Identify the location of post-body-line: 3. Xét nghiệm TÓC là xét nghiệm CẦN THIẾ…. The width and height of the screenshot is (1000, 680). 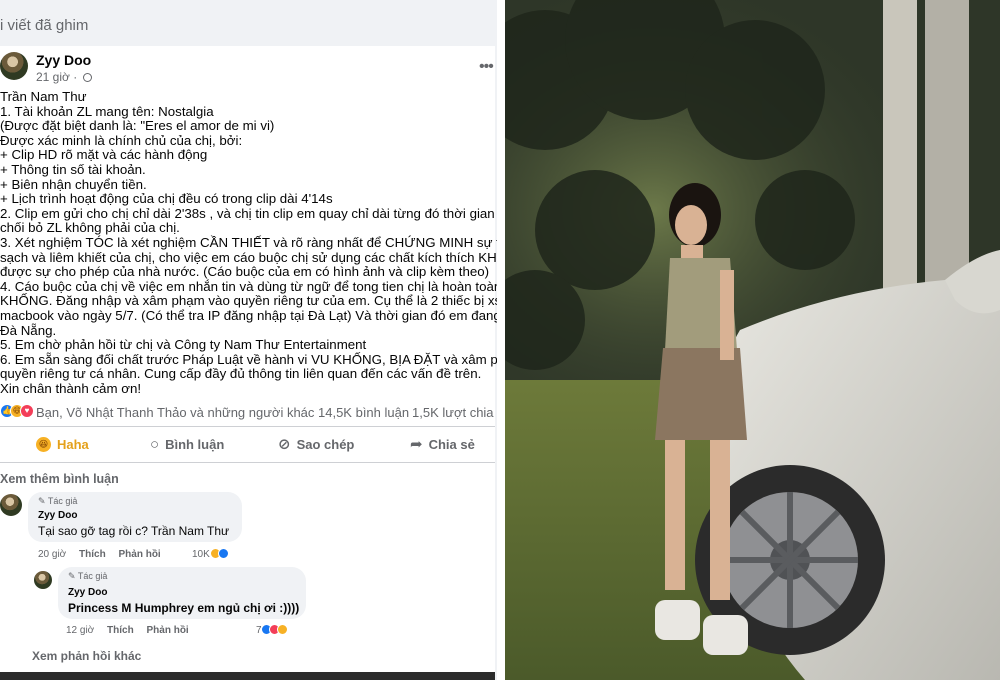
(248, 242).